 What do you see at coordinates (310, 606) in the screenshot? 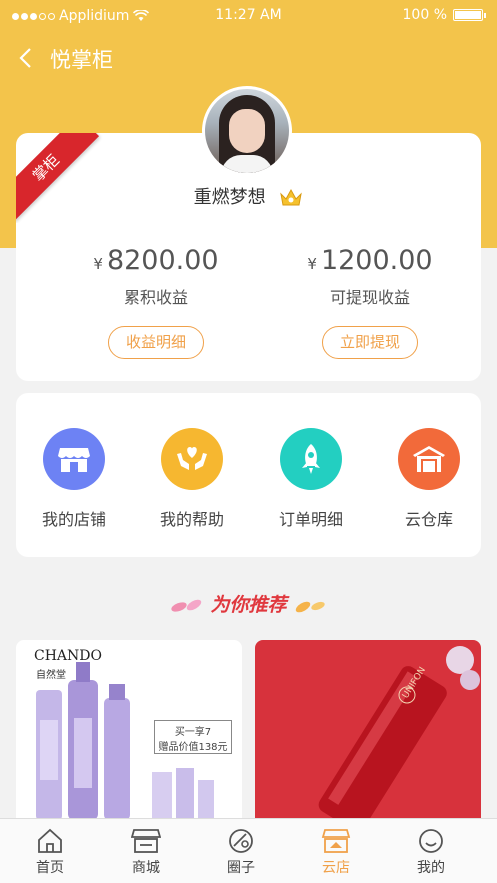
I see `petal-right-icon` at bounding box center [310, 606].